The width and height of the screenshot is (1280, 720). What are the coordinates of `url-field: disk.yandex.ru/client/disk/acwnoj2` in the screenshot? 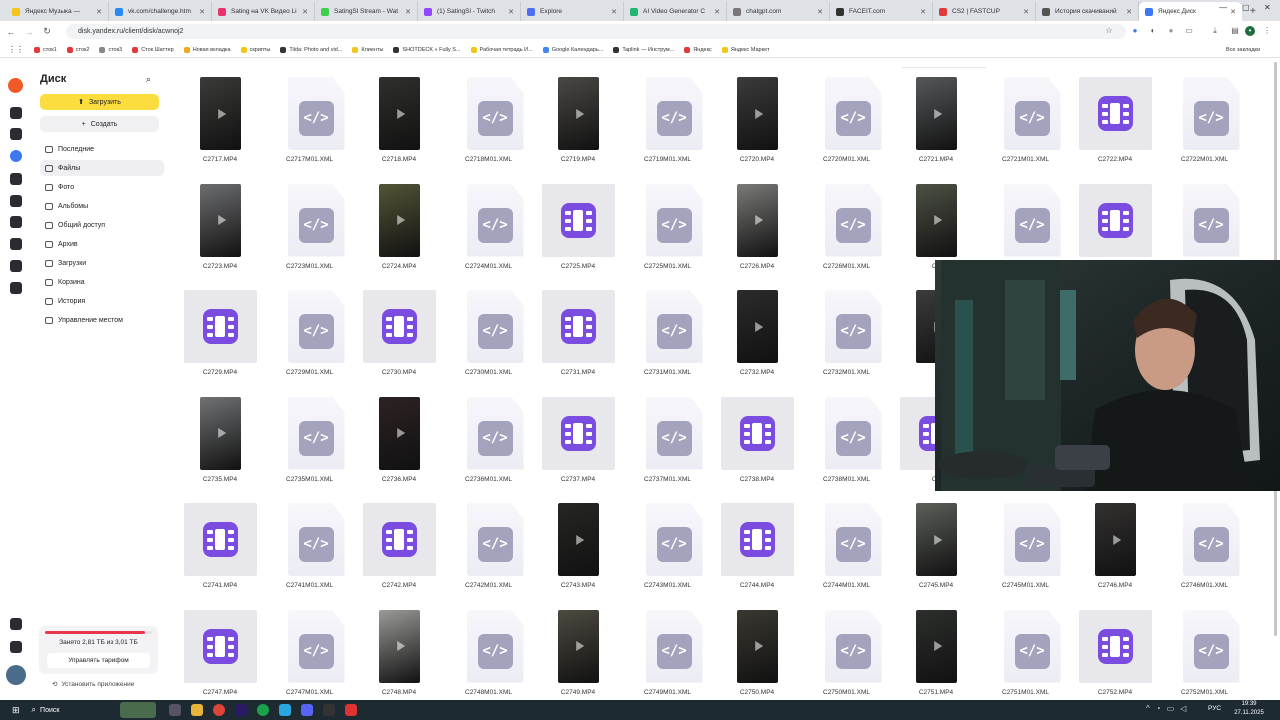 It's located at (596, 31).